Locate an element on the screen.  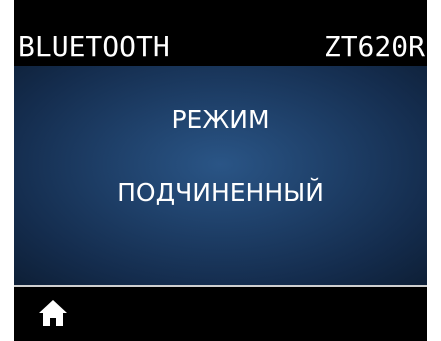
home-icon is located at coordinates (53, 313).